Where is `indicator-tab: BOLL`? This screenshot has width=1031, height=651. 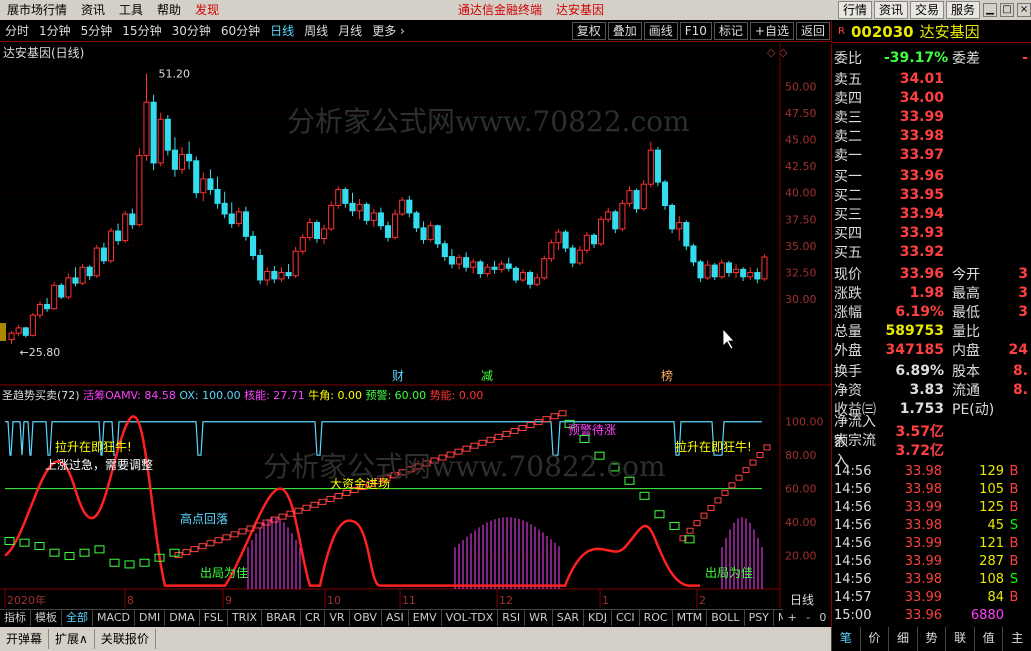
indicator-tab: BOLL is located at coordinates (726, 618).